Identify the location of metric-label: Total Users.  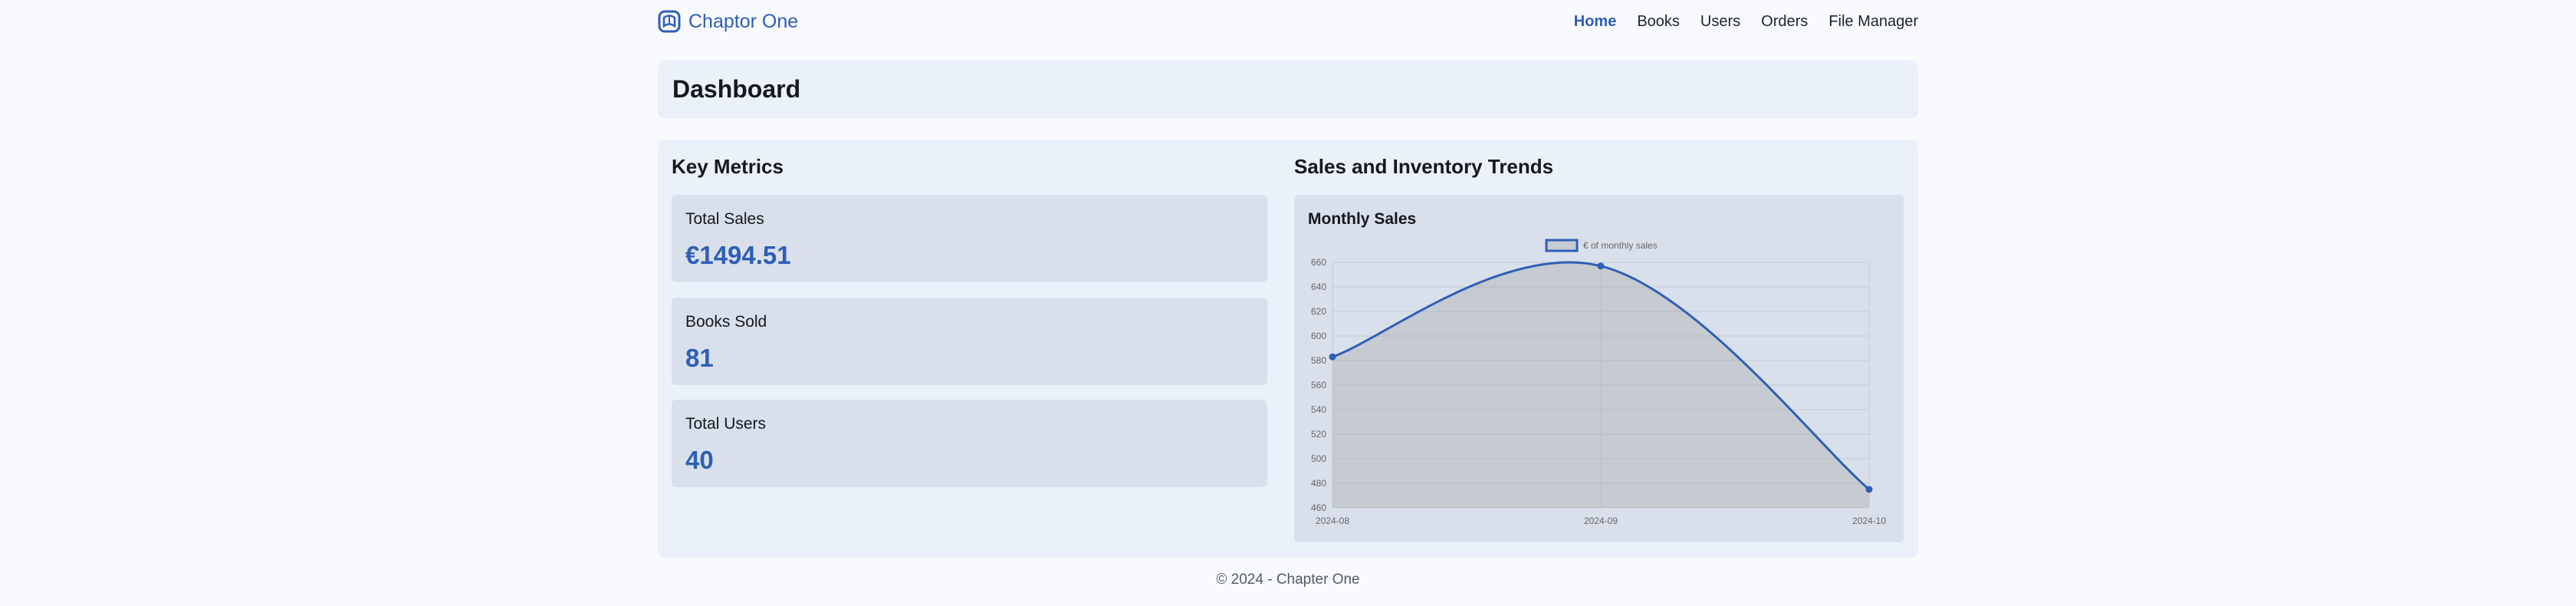
(726, 424).